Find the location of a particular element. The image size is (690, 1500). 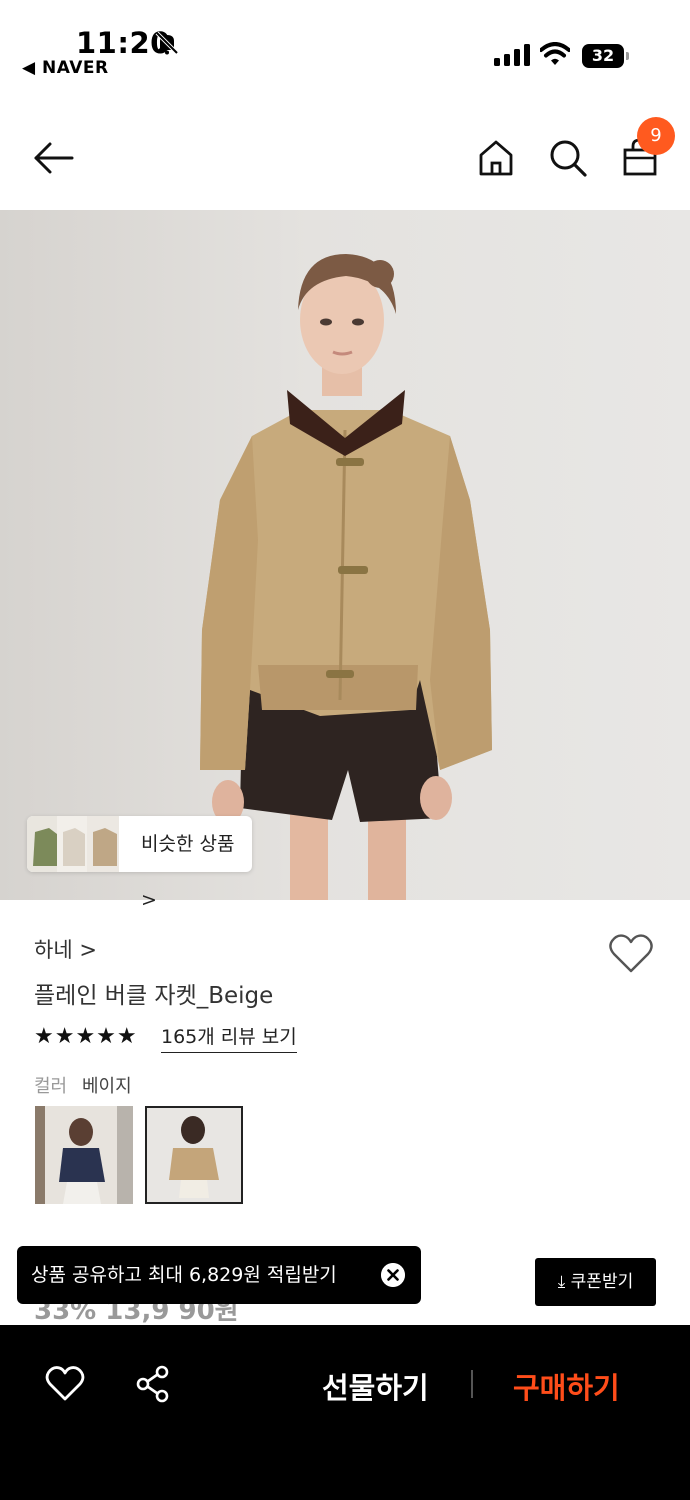

swatch-image-beige is located at coordinates (194, 1155).